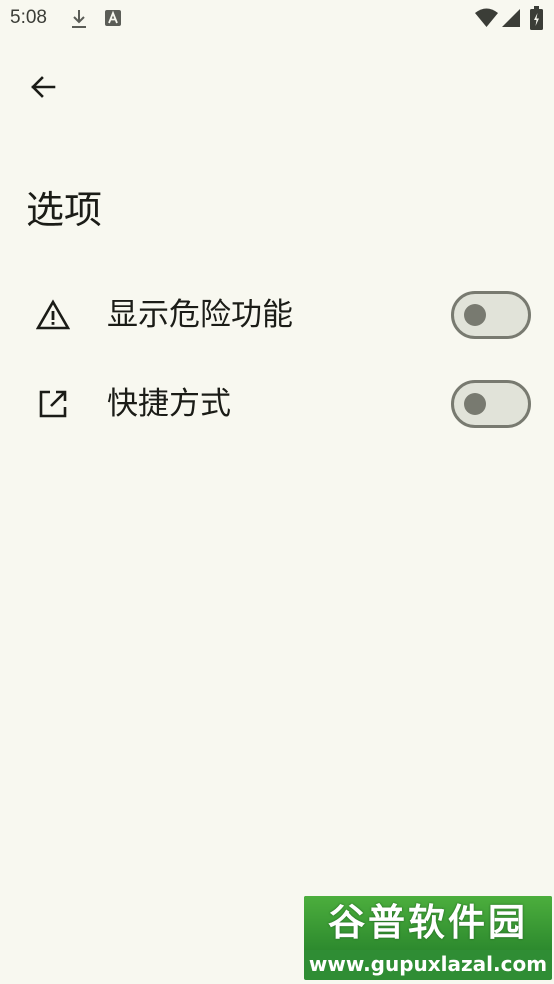  What do you see at coordinates (53, 314) in the screenshot?
I see `warning-icon` at bounding box center [53, 314].